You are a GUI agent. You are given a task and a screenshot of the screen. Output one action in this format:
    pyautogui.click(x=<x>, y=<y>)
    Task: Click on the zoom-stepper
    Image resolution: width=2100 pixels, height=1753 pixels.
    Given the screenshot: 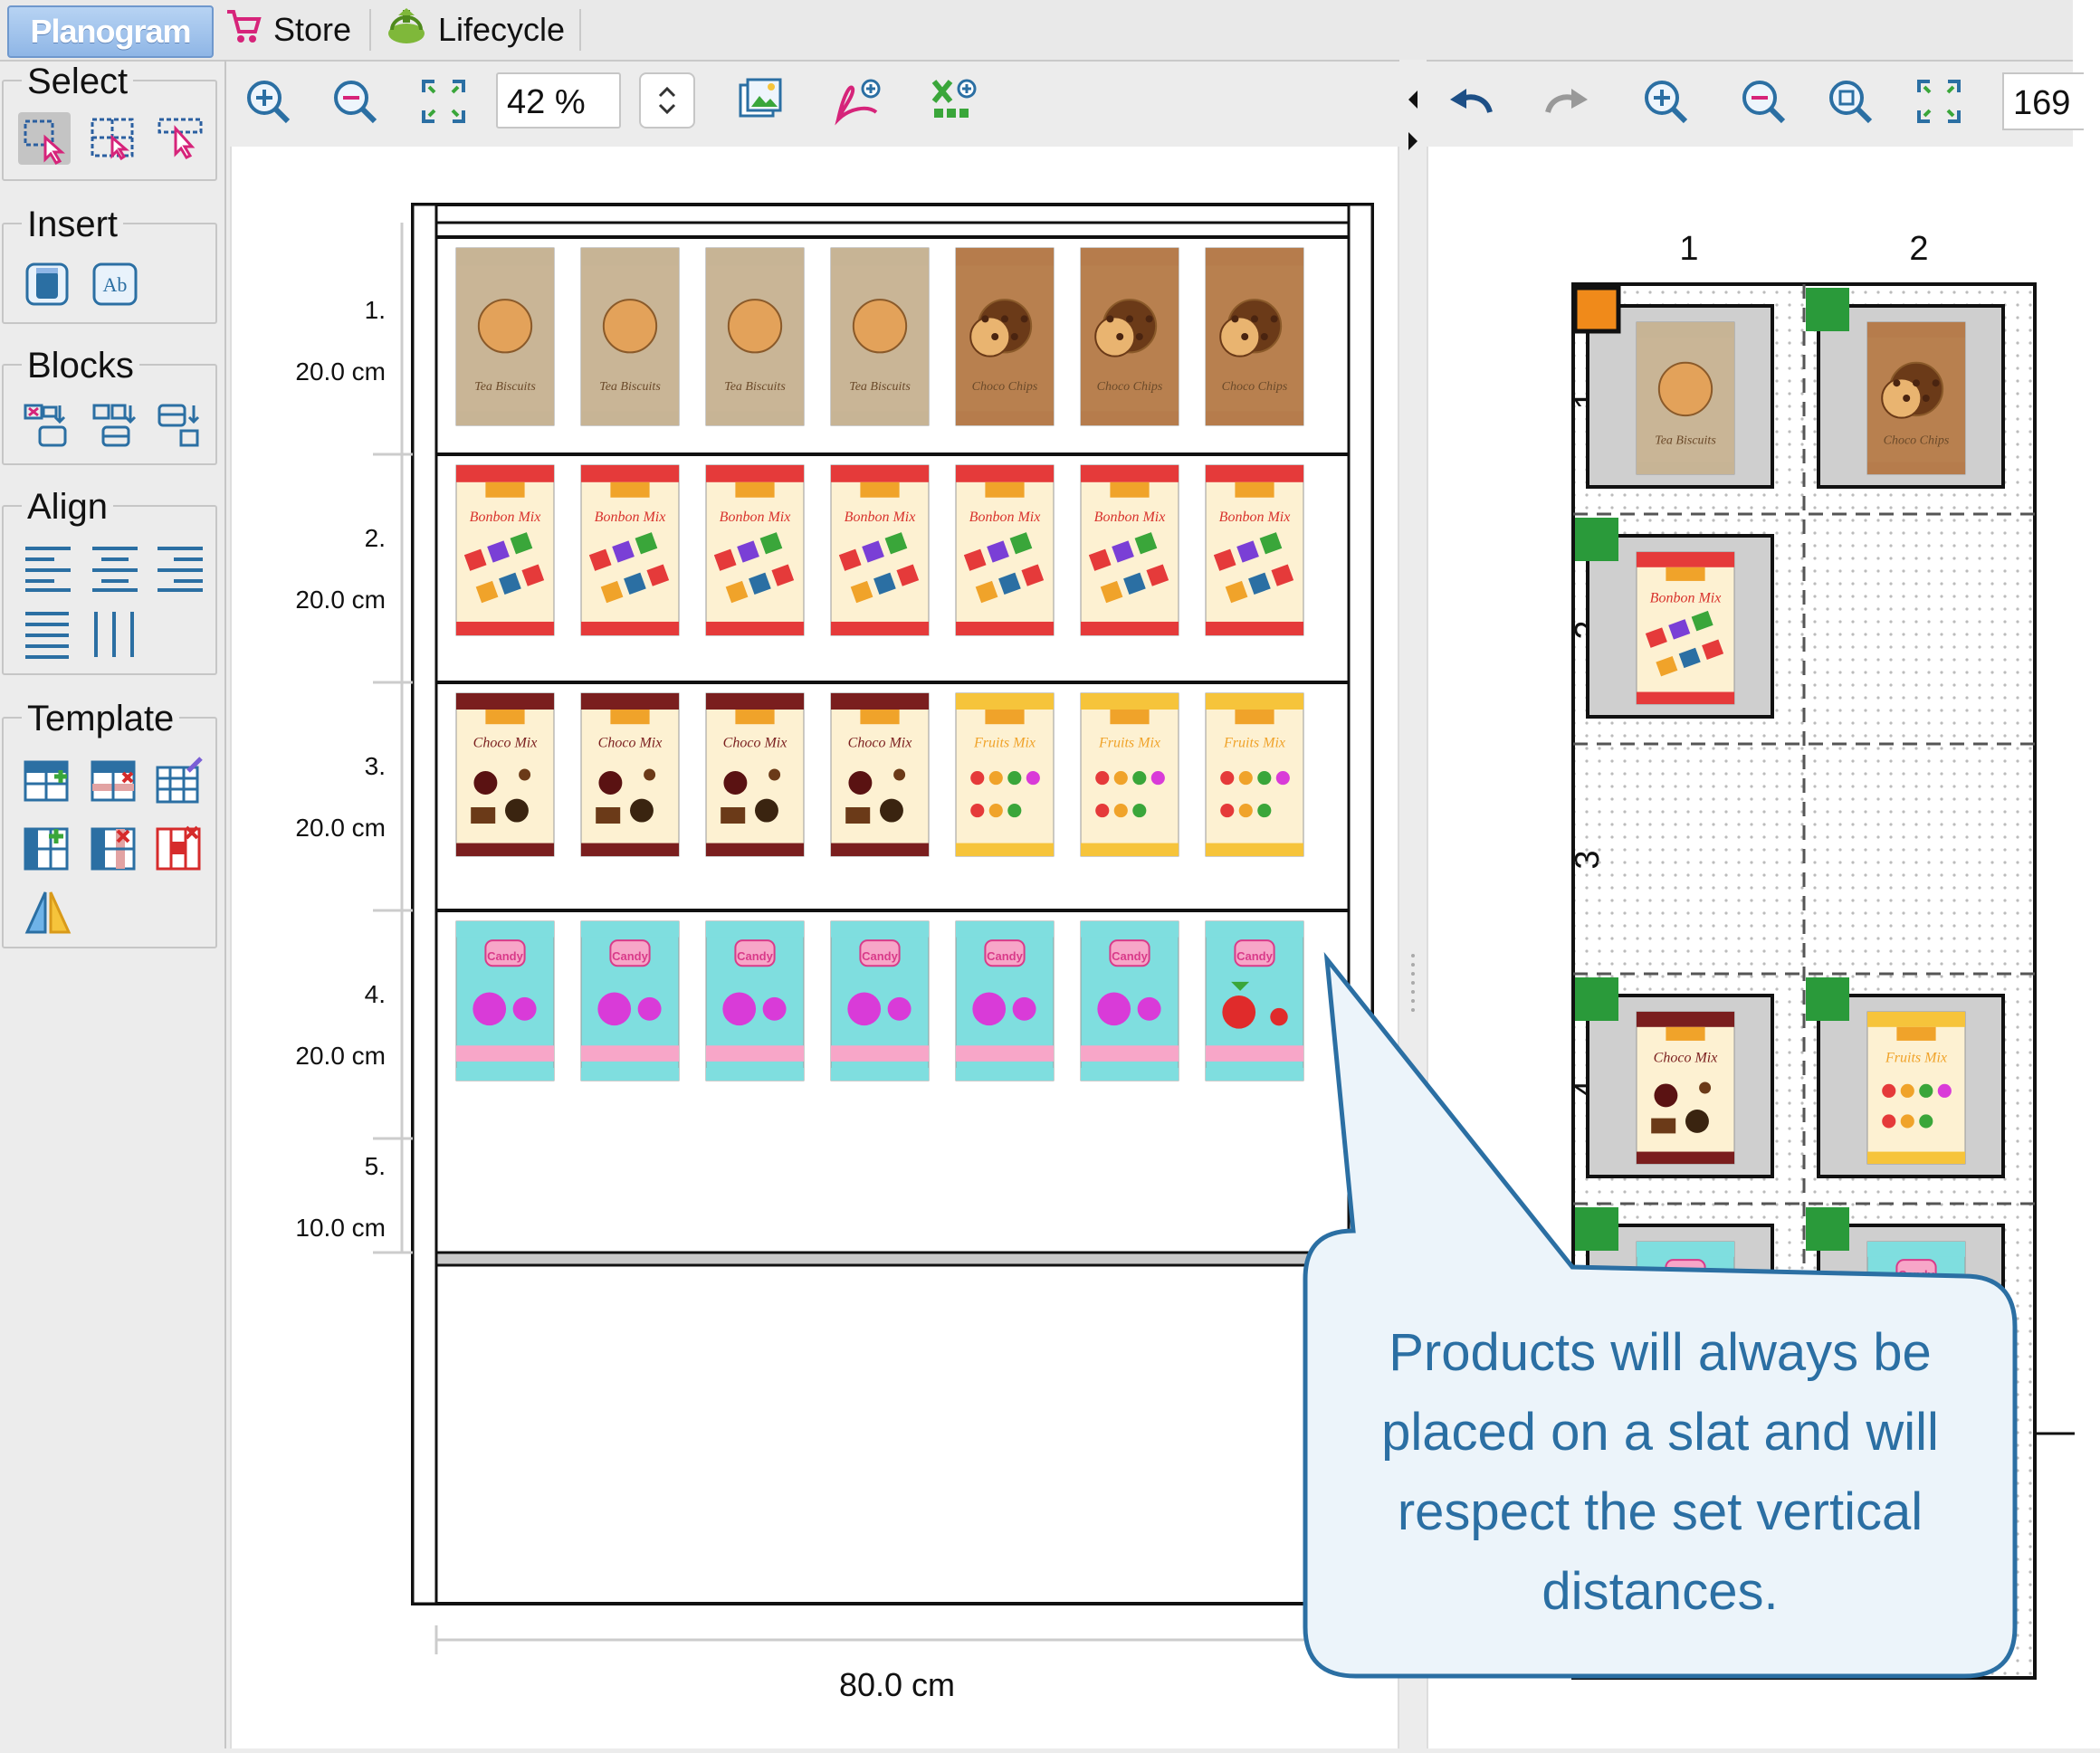 What is the action you would take?
    pyautogui.click(x=667, y=101)
    